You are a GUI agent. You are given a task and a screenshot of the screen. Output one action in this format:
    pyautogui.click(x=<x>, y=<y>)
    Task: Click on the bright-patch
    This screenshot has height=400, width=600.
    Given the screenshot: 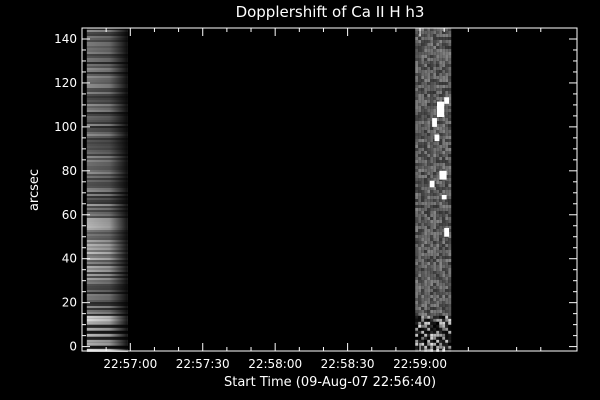 What is the action you would take?
    pyautogui.click(x=444, y=197)
    